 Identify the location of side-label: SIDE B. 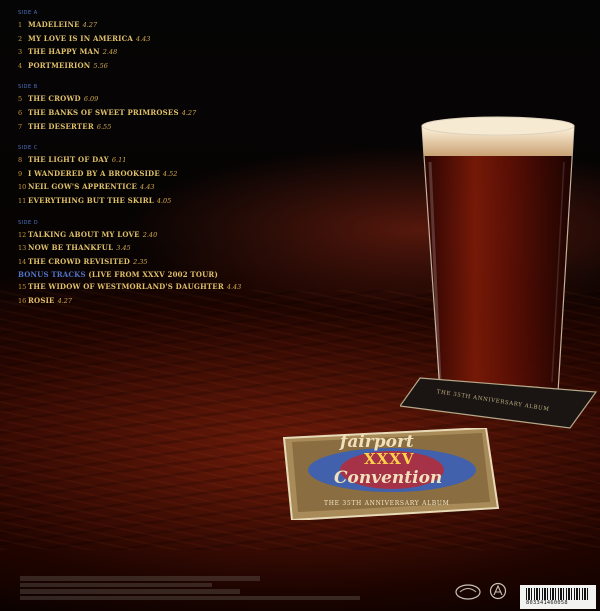
(28, 87).